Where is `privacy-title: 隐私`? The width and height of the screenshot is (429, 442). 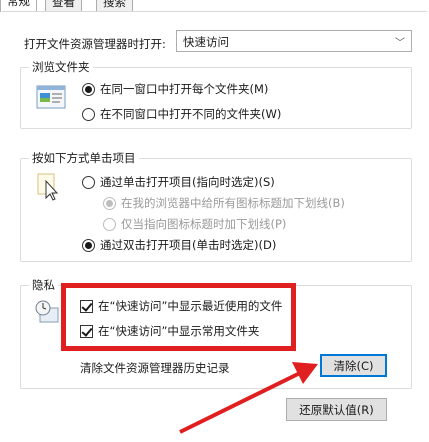 privacy-title: 隐私 is located at coordinates (43, 285).